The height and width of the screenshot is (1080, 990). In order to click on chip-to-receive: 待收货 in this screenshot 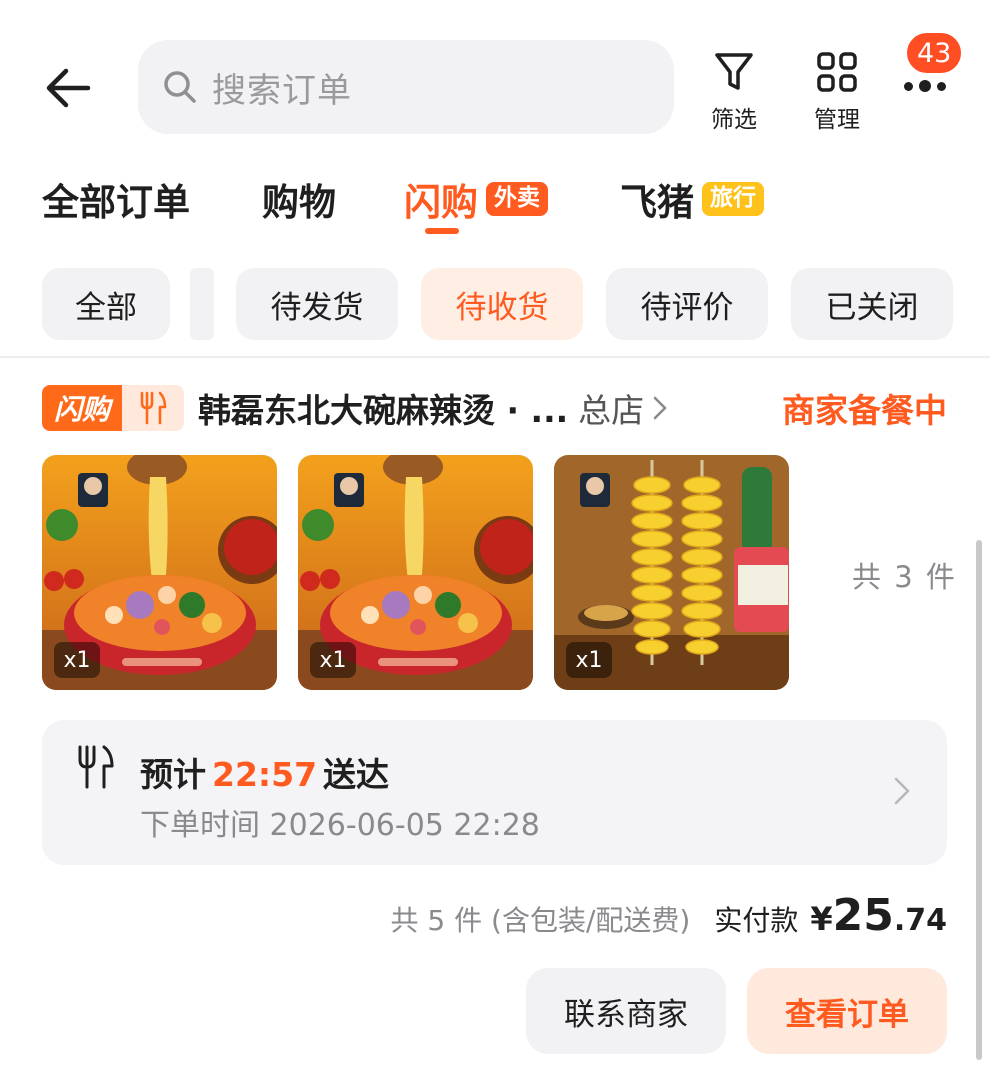, I will do `click(502, 304)`.